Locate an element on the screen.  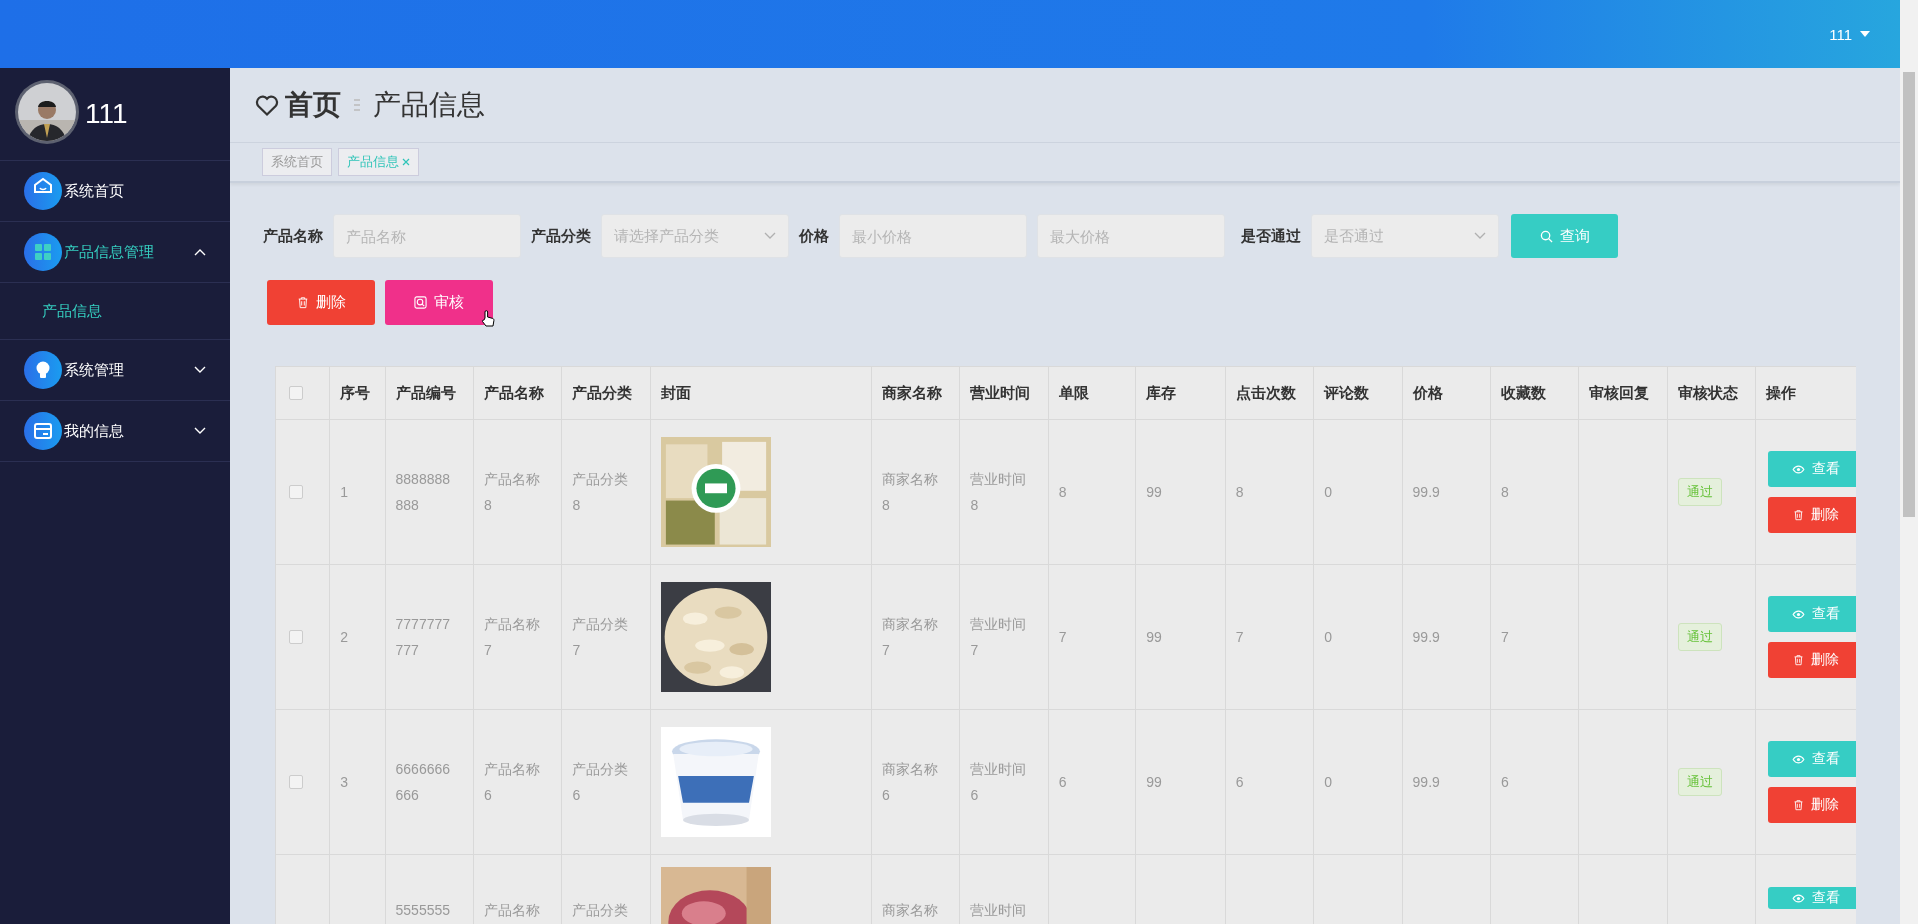
heart-icon is located at coordinates (267, 105).